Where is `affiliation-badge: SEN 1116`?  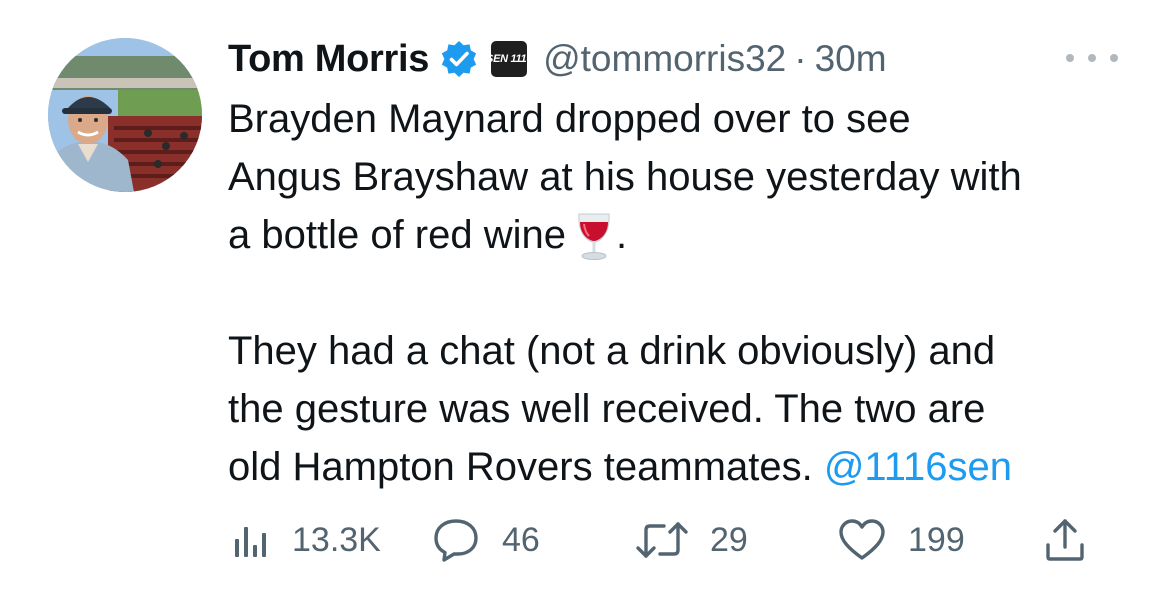 affiliation-badge: SEN 1116 is located at coordinates (509, 59).